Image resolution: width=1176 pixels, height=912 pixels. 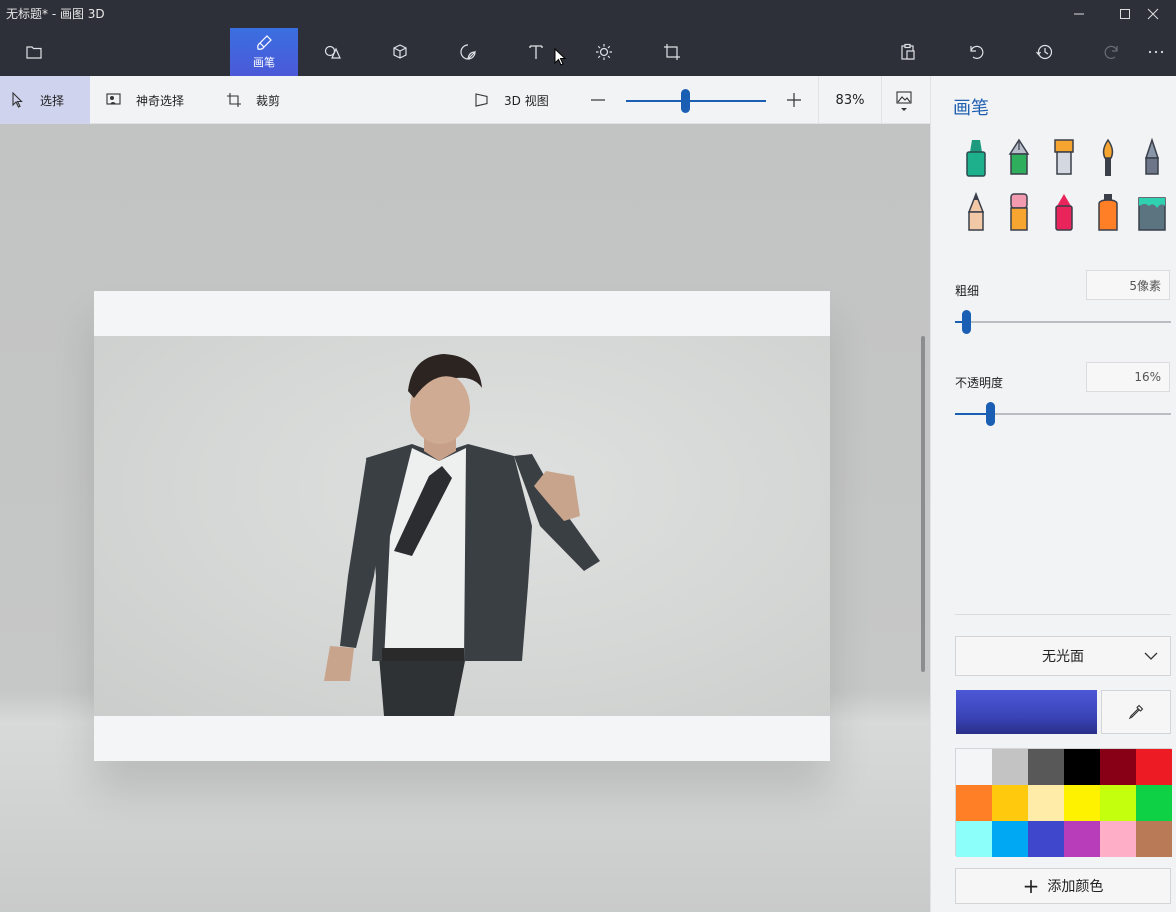 What do you see at coordinates (923, 504) in the screenshot?
I see `vertical-scrollbar` at bounding box center [923, 504].